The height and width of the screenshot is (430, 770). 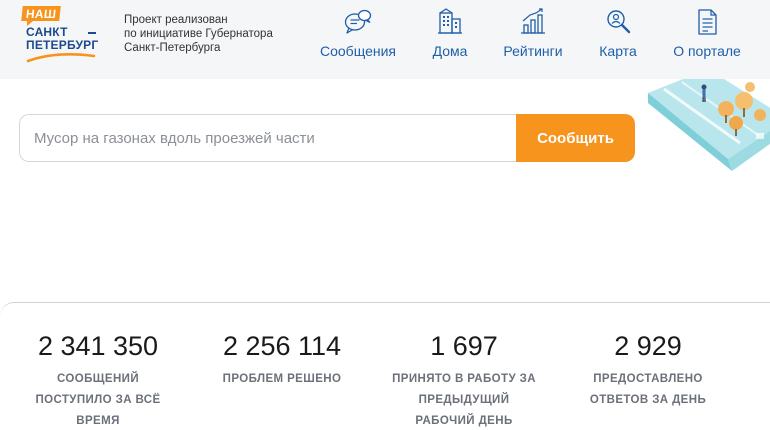 I want to click on stat-caption-line: ПРЕДЫДУЩИЙ, so click(x=464, y=400).